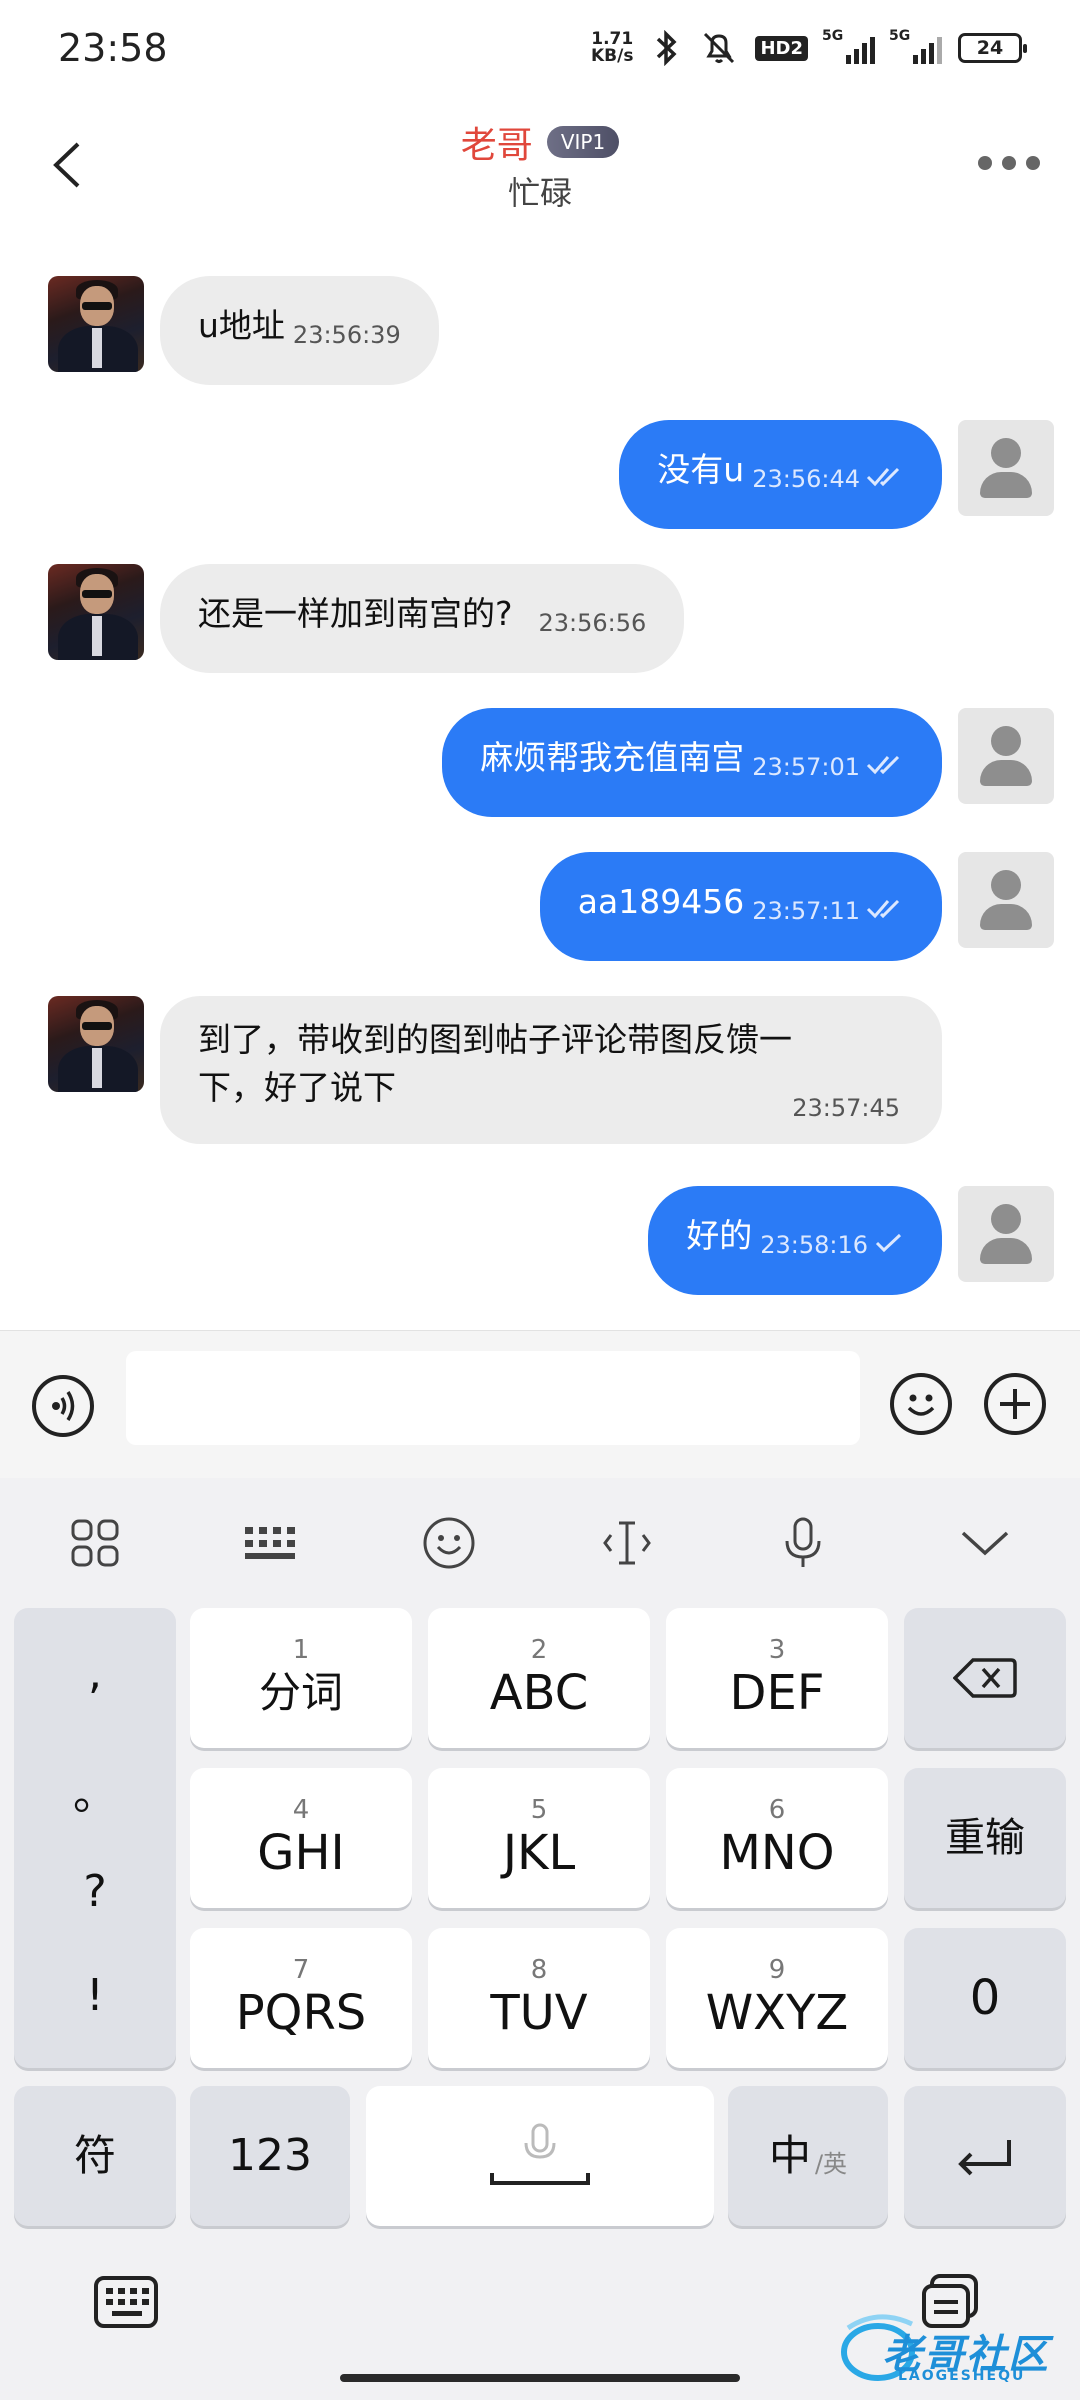 The image size is (1080, 2400). I want to click on message-bubble-outgoing: 麻烦帮我充值南宫 23:57:01, so click(692, 762).